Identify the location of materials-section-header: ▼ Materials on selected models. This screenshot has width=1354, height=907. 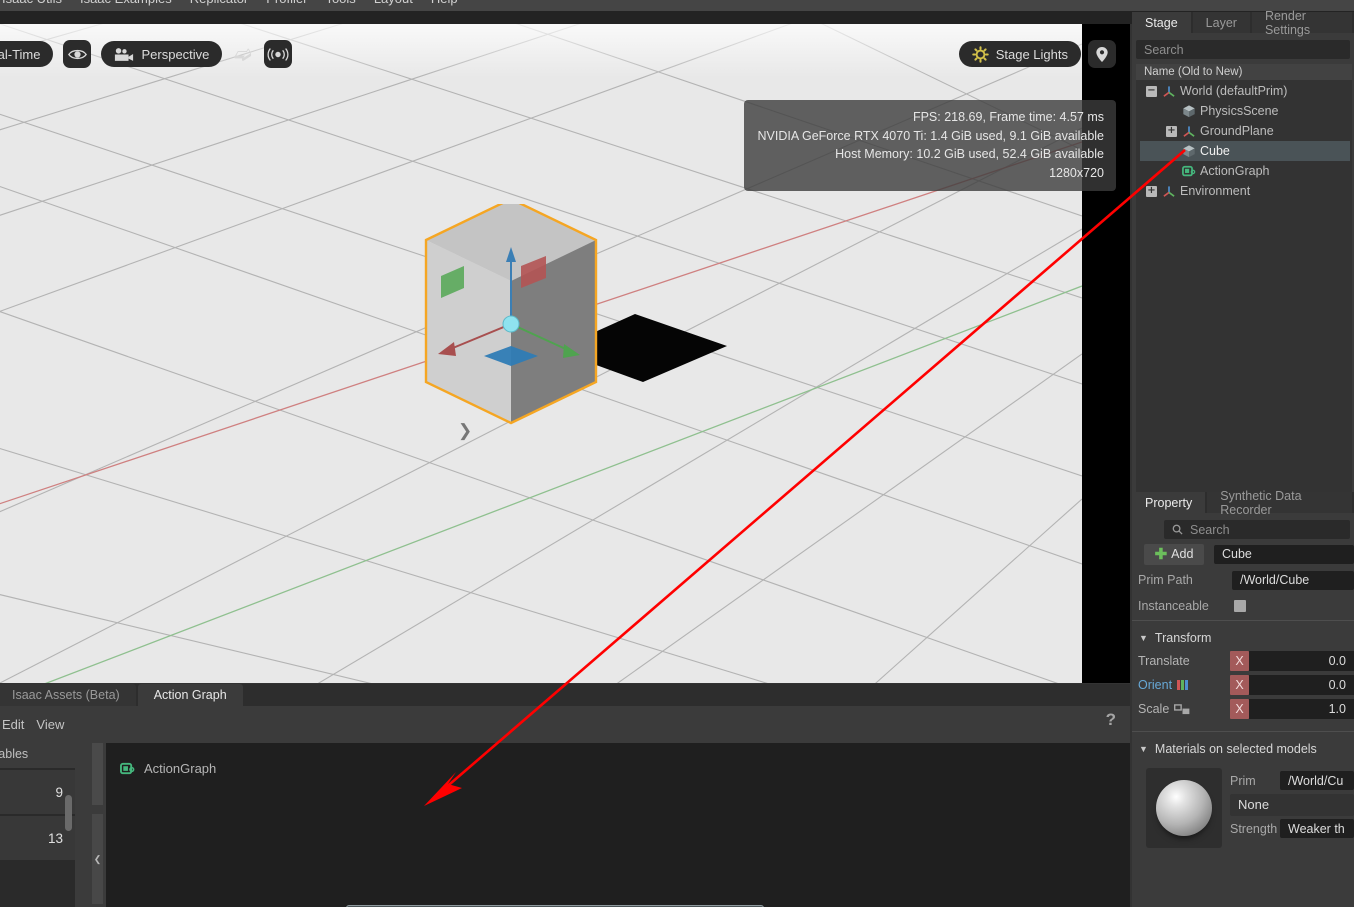
(1246, 749).